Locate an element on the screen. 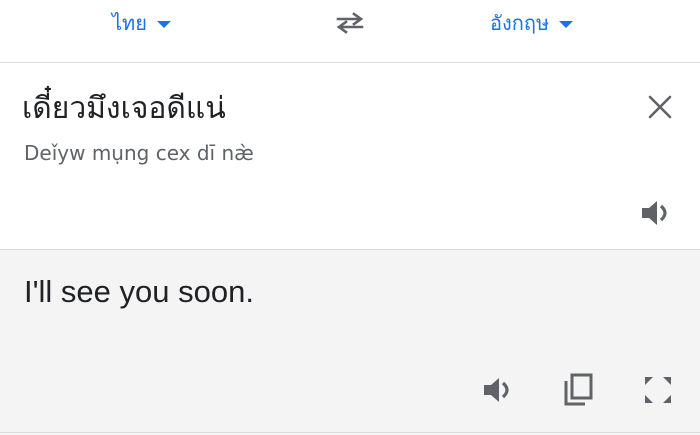 This screenshot has height=435, width=700. target-language-selector: อังกฤษ is located at coordinates (532, 23).